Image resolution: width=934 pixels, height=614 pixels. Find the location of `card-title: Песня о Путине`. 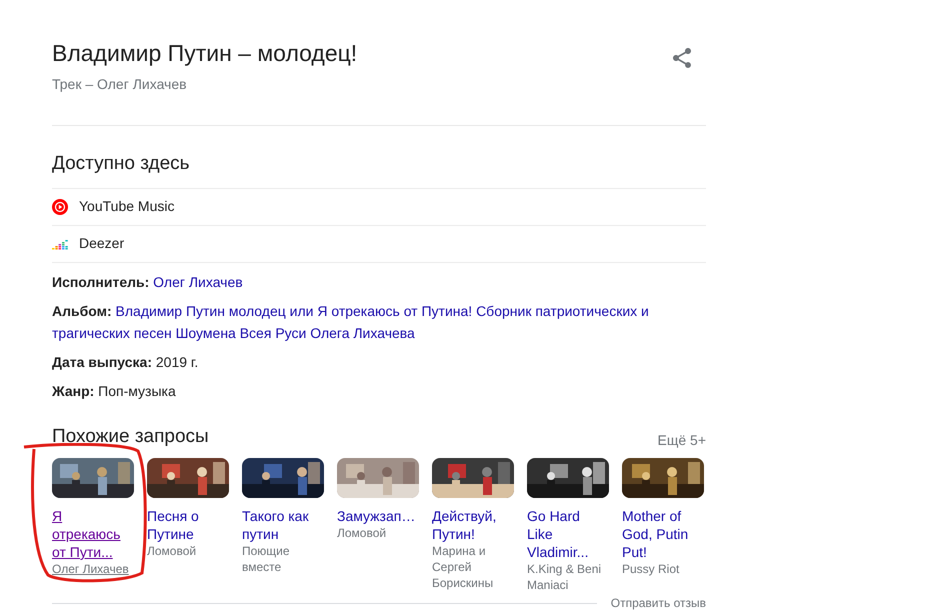

card-title: Песня о Путине is located at coordinates (173, 525).